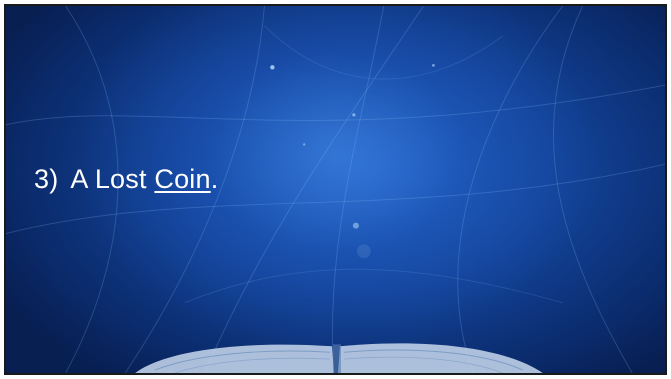 The width and height of the screenshot is (671, 379). Describe the element at coordinates (214, 179) in the screenshot. I see `item-text-suffix: .` at that location.